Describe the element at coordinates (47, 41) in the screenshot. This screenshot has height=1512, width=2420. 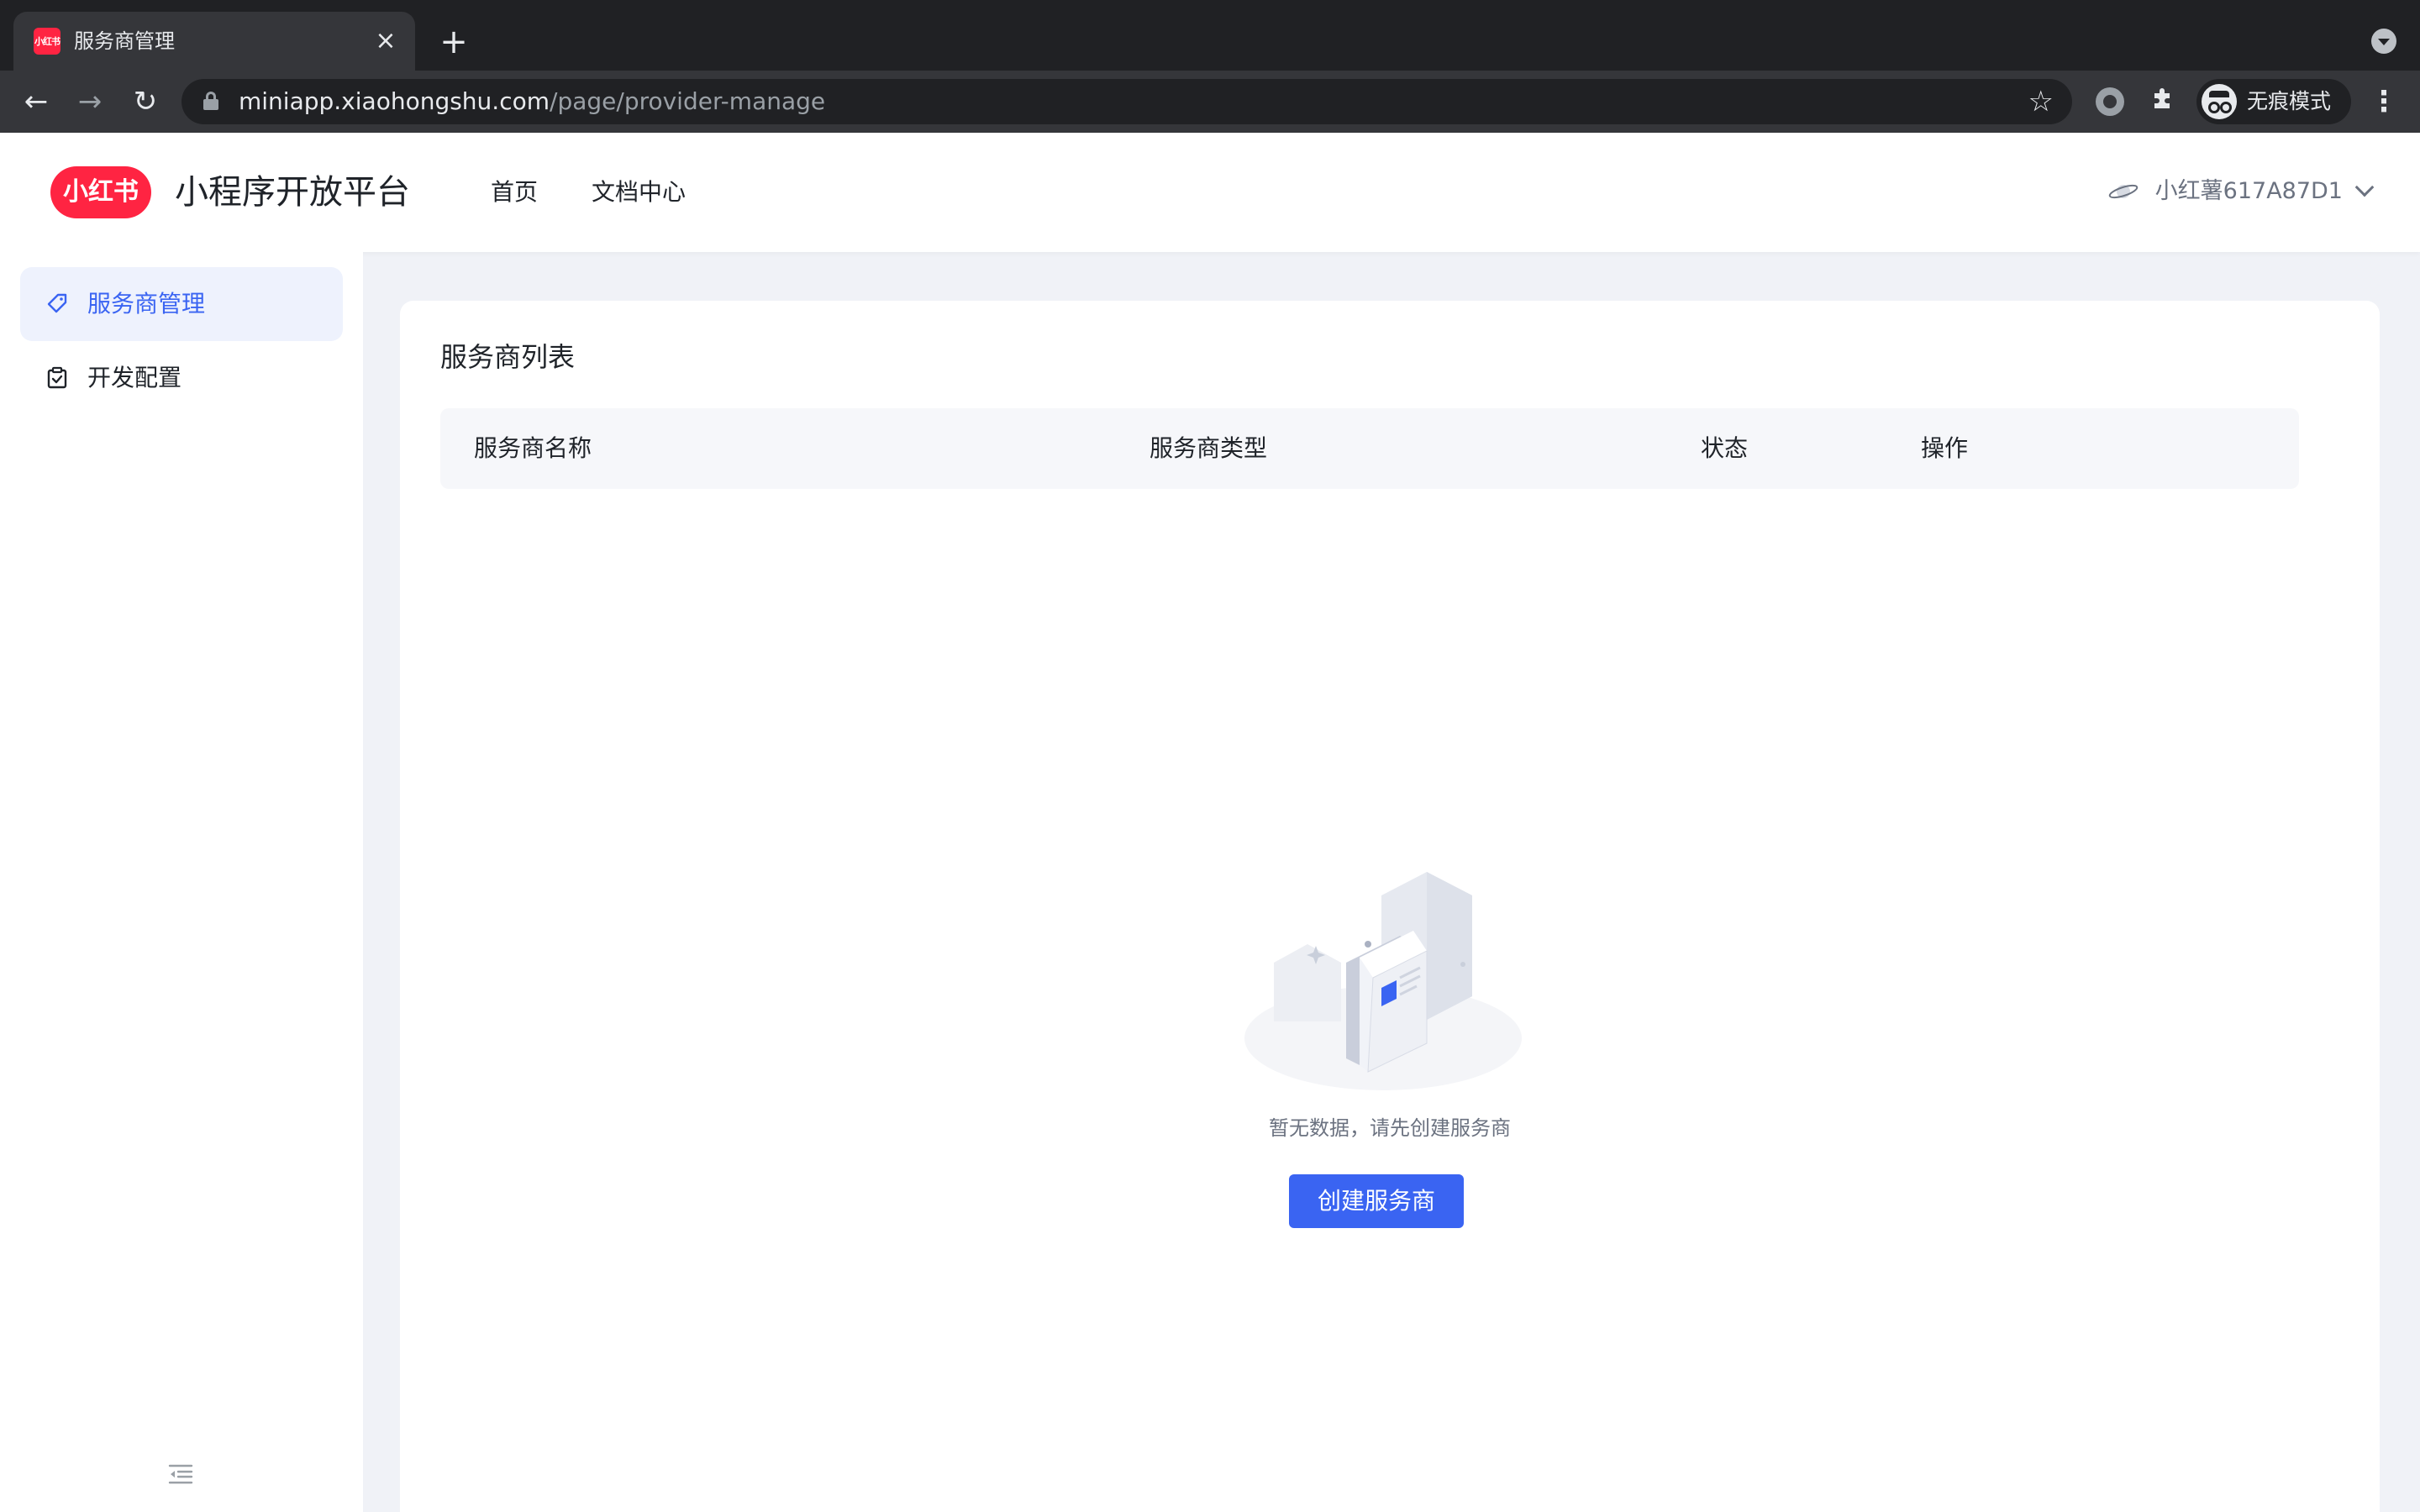
I see `tab-favicon-icon: 小红书` at that location.